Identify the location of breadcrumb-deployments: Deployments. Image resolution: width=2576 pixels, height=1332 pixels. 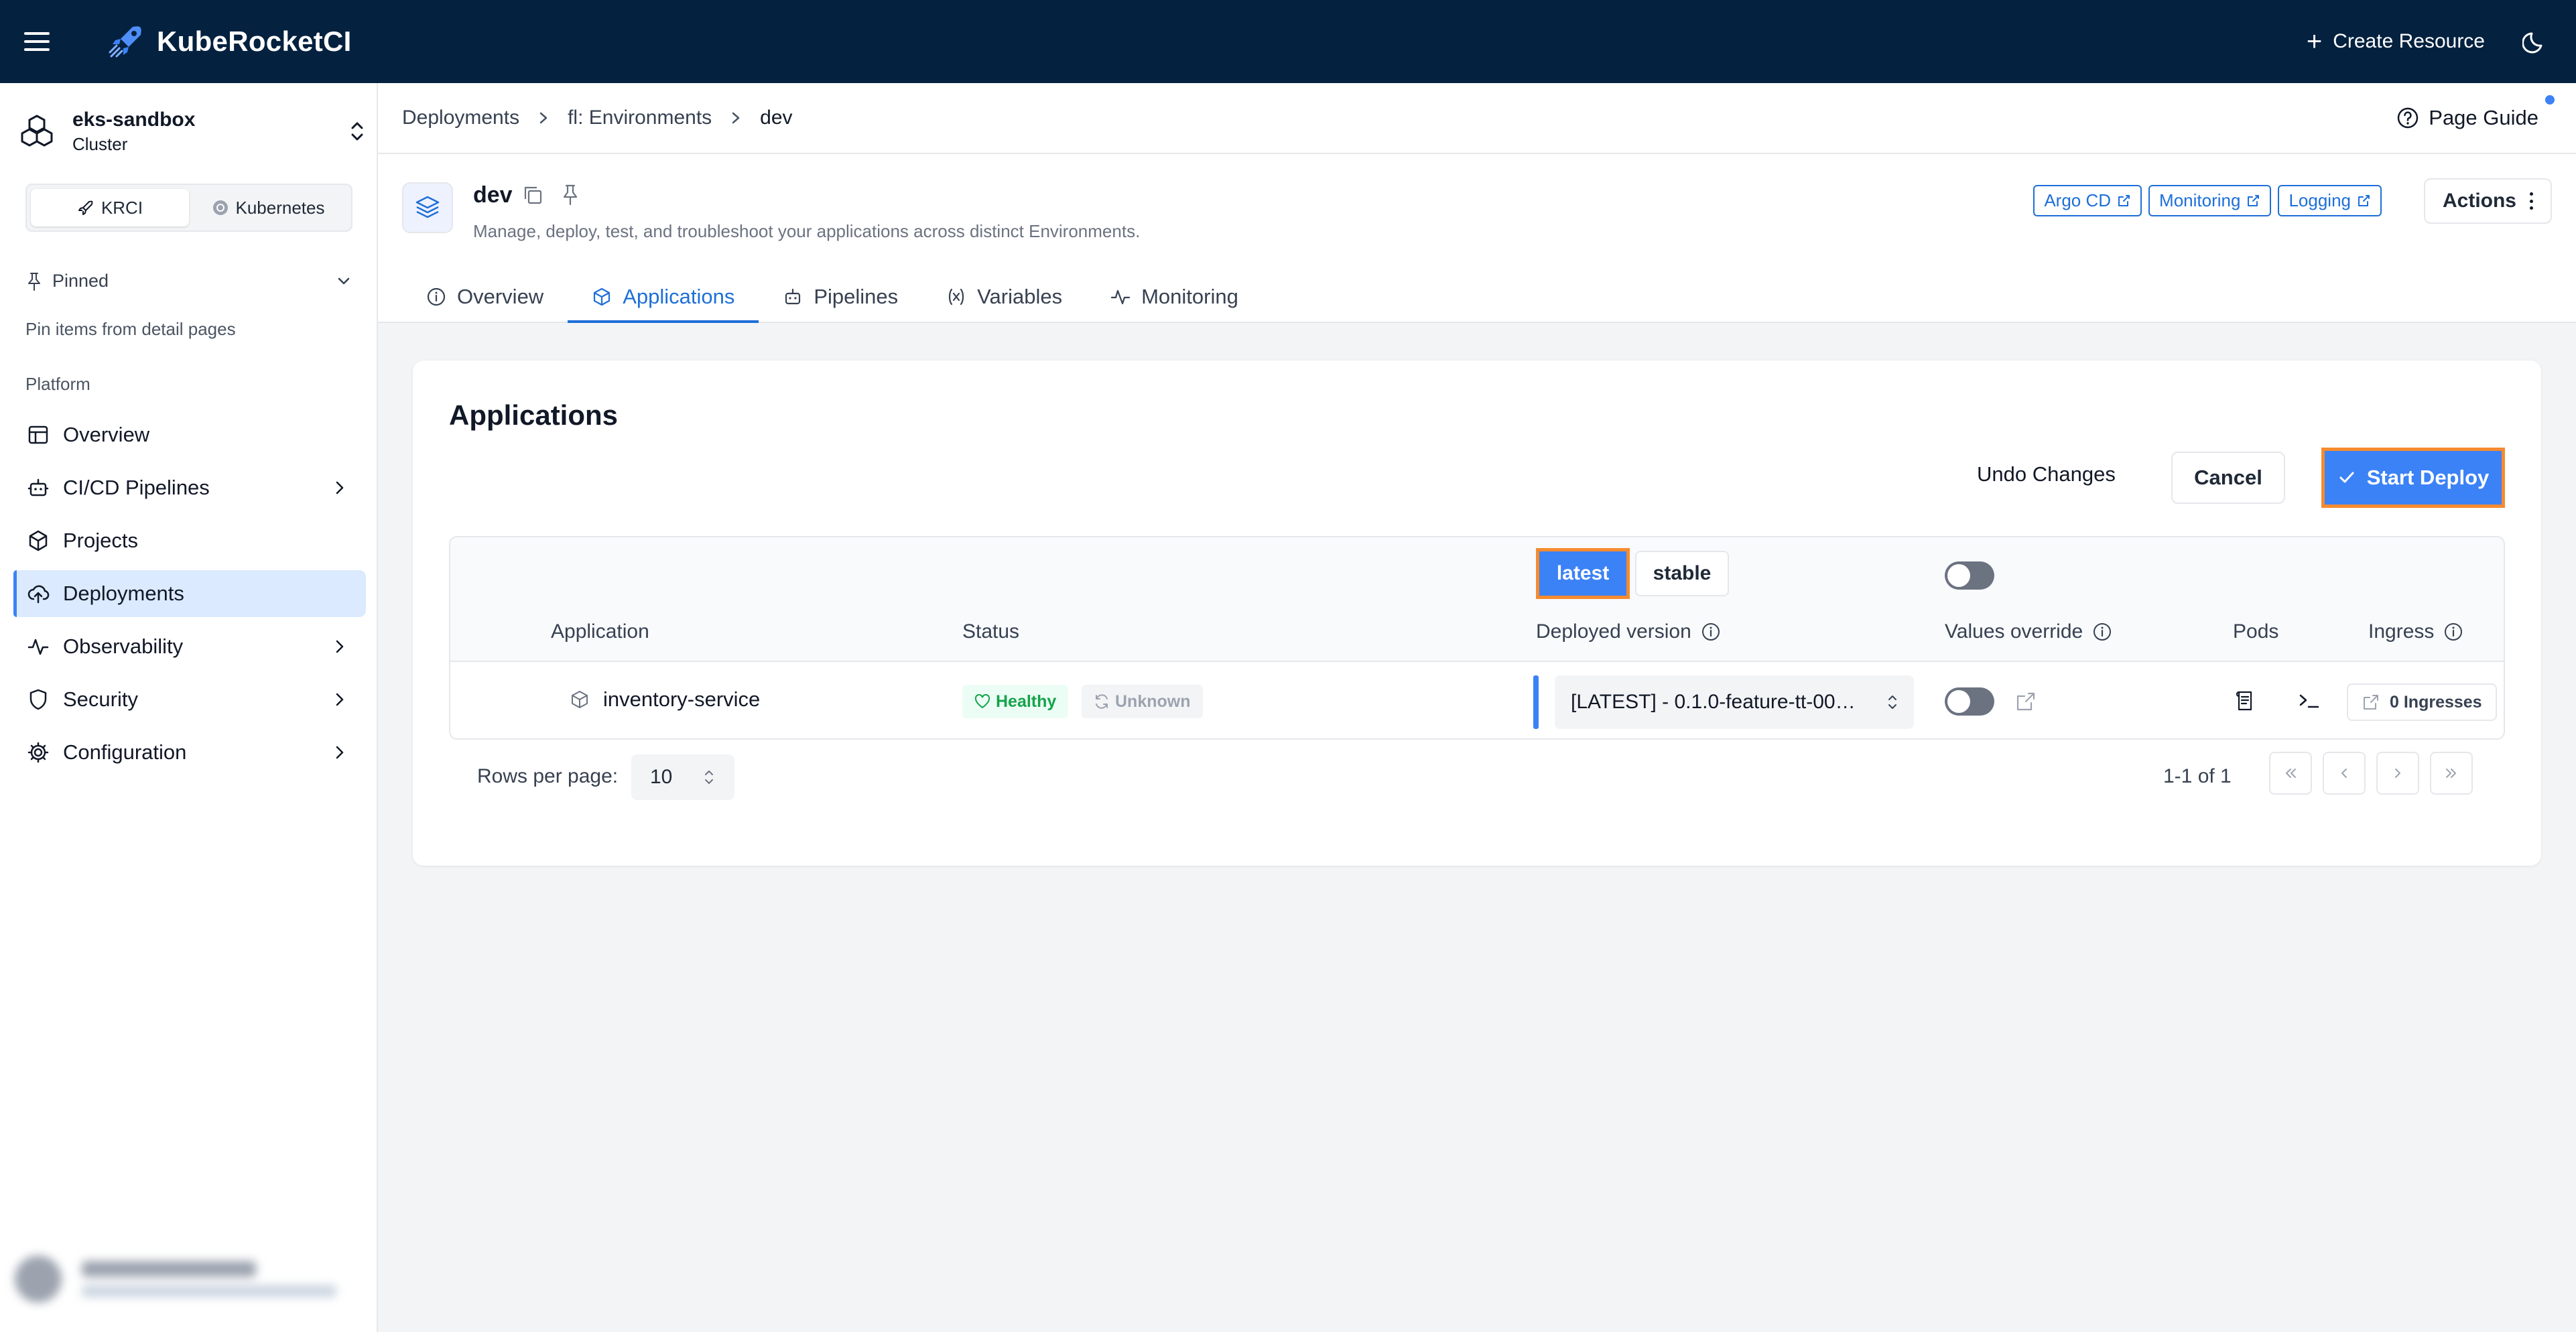
(460, 118).